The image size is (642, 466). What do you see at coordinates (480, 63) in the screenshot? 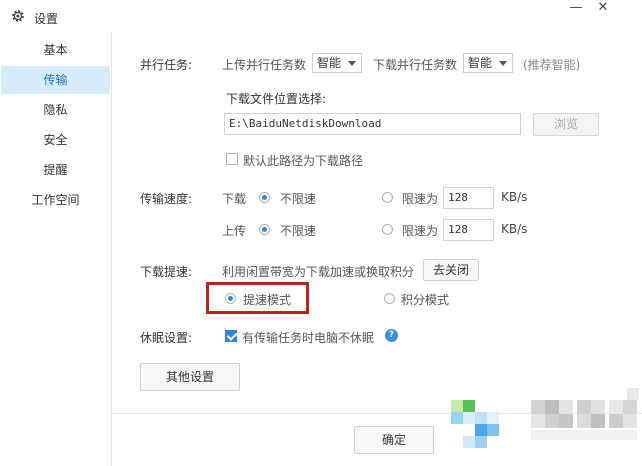
I see `download-tasks-value: 智能` at bounding box center [480, 63].